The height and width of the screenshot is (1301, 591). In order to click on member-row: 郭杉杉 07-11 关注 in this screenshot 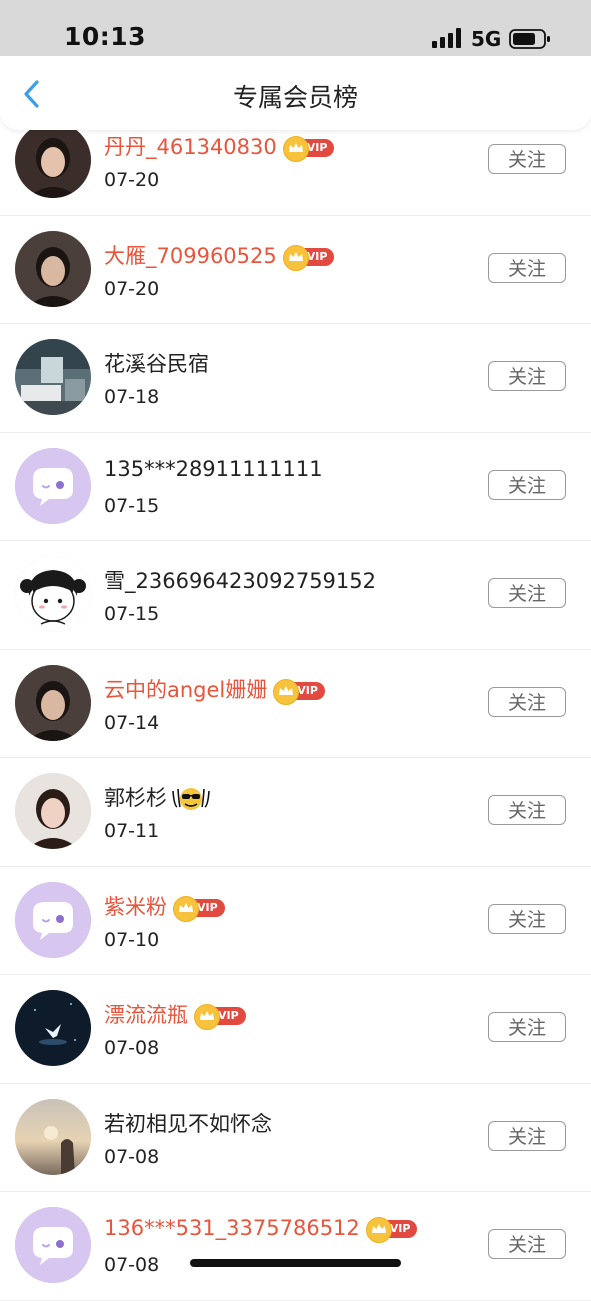, I will do `click(295, 812)`.